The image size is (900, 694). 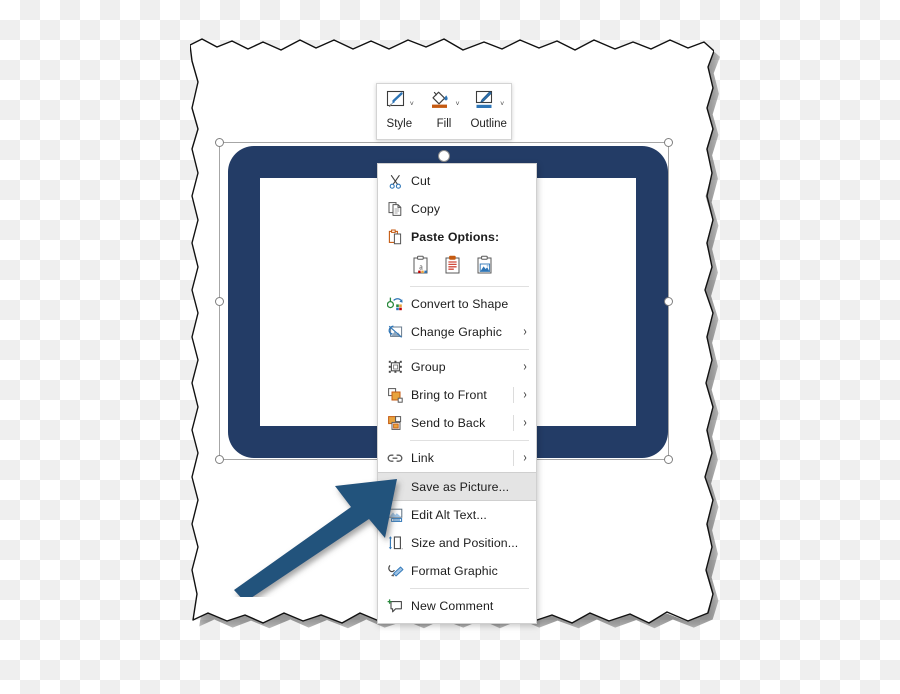 What do you see at coordinates (395, 181) in the screenshot?
I see `scissors-icon` at bounding box center [395, 181].